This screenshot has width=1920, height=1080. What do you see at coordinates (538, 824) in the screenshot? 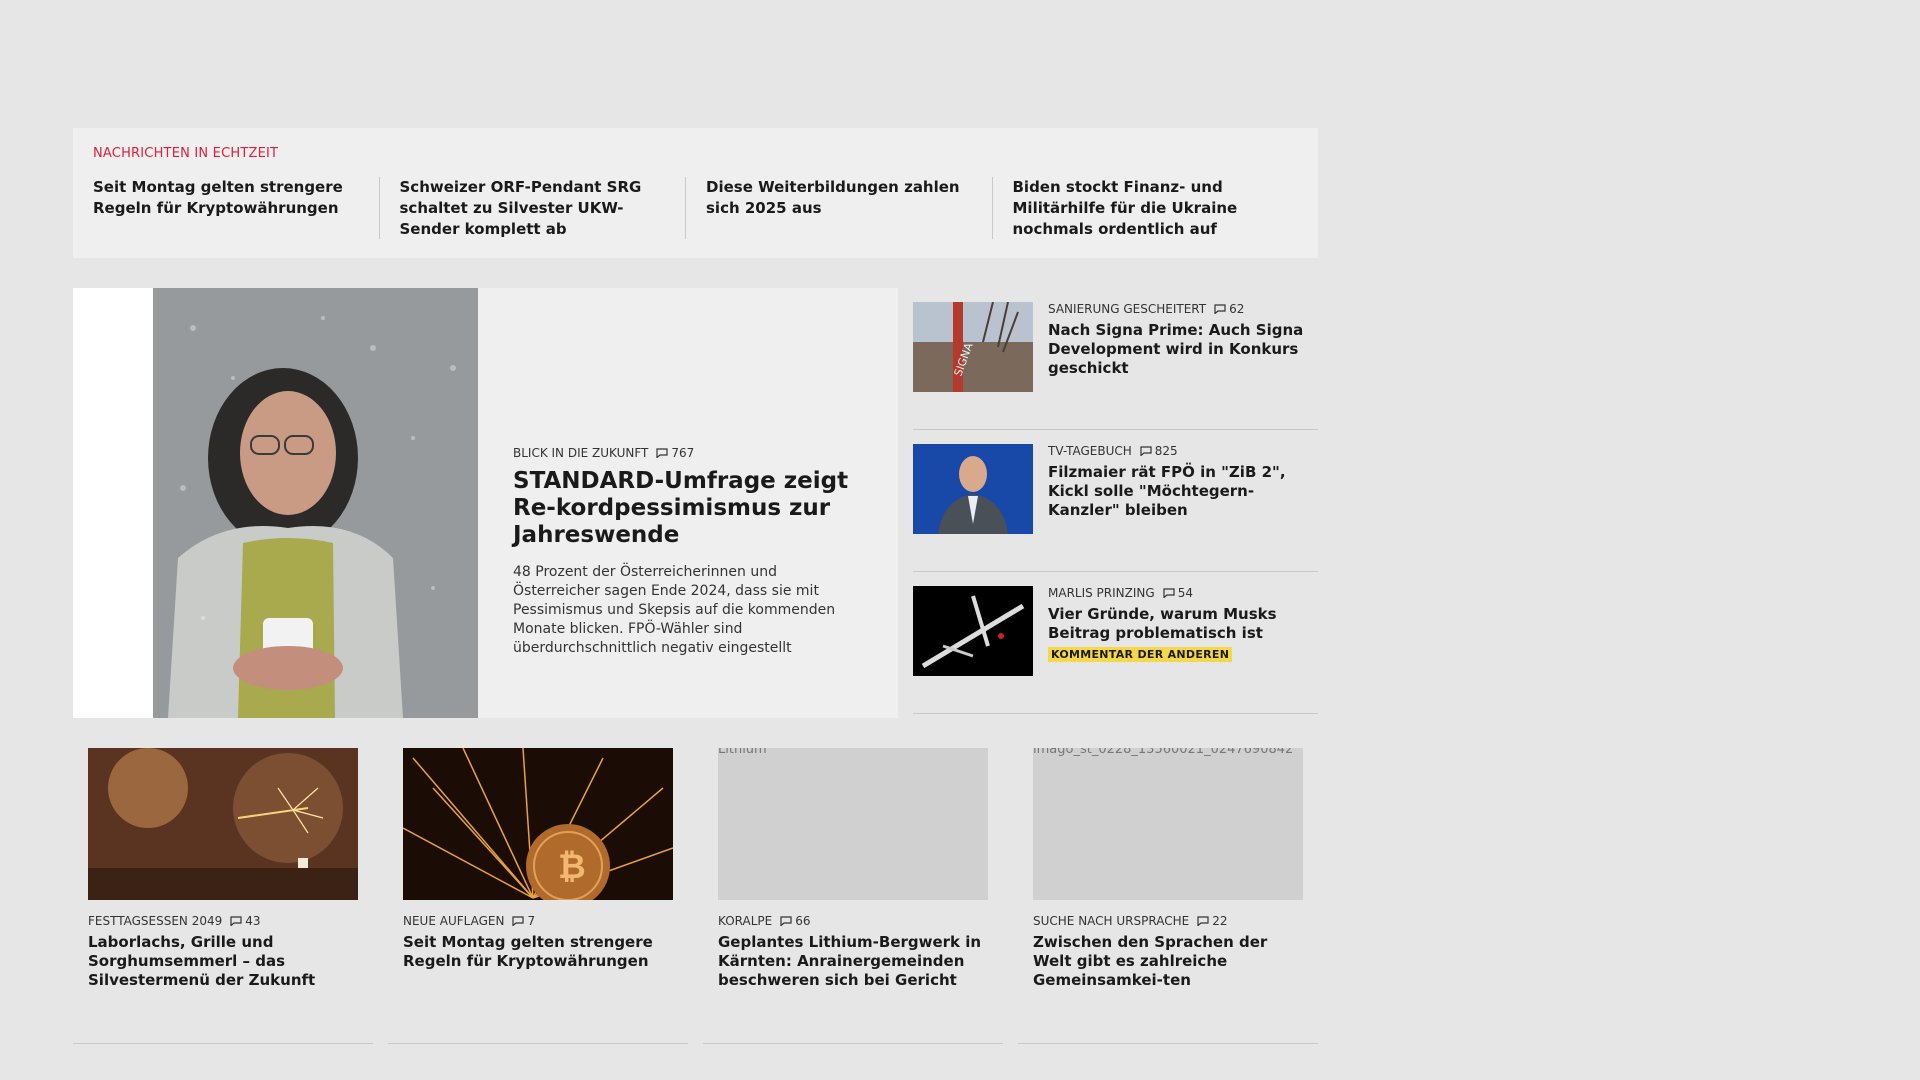
I see `article-image: ₿` at bounding box center [538, 824].